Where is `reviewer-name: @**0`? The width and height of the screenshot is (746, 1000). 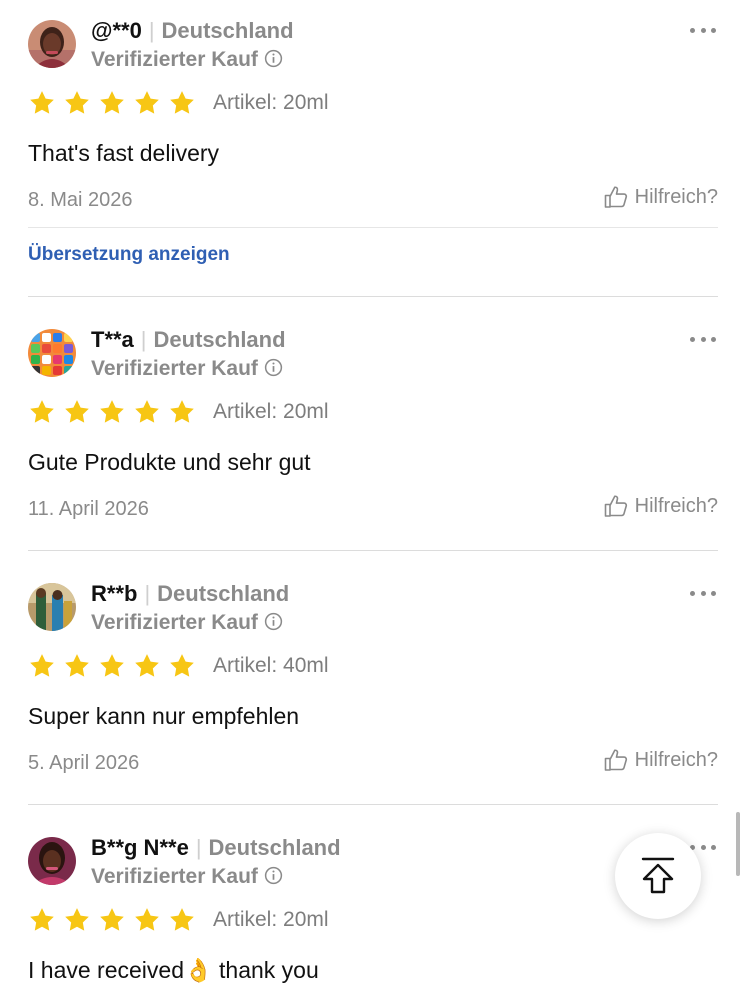
reviewer-name: @**0 is located at coordinates (116, 30).